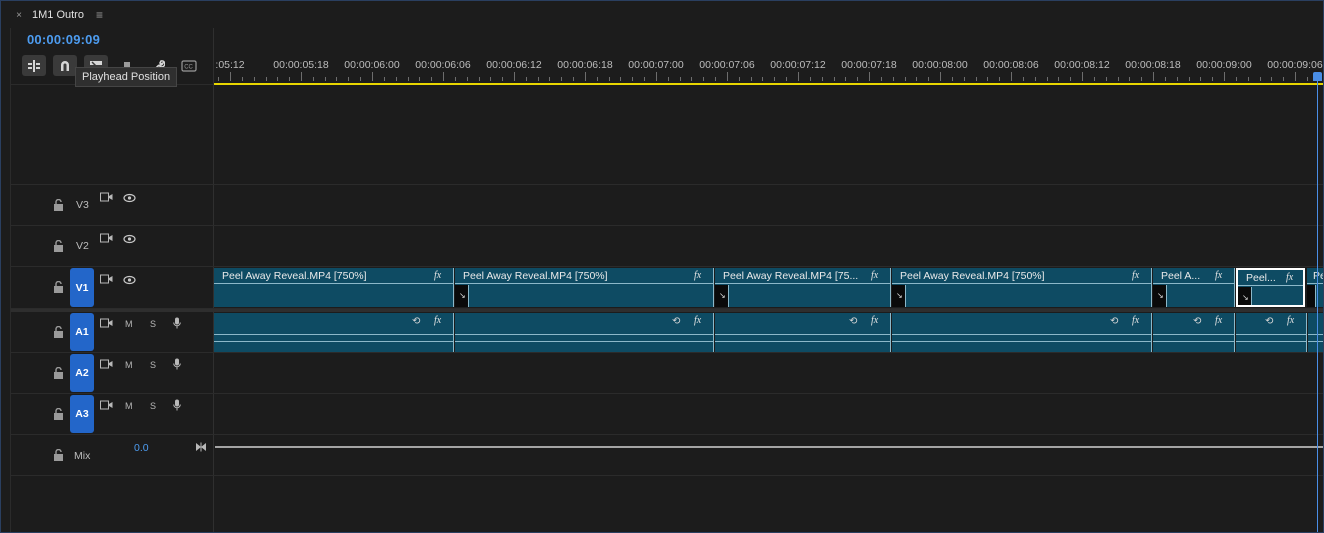  I want to click on sequence-tab: × 1M1 Outro ≡, so click(58, 15).